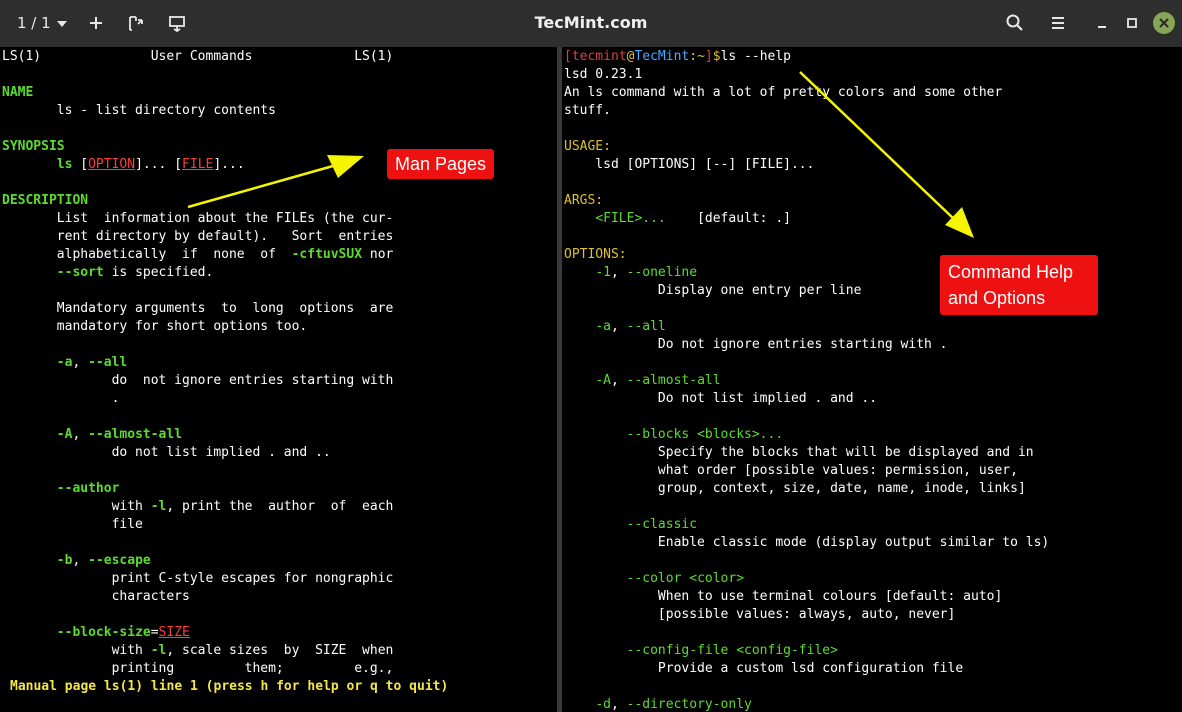 The width and height of the screenshot is (1182, 712). Describe the element at coordinates (280, 506) in the screenshot. I see `terminal-text: , print the author of each` at that location.